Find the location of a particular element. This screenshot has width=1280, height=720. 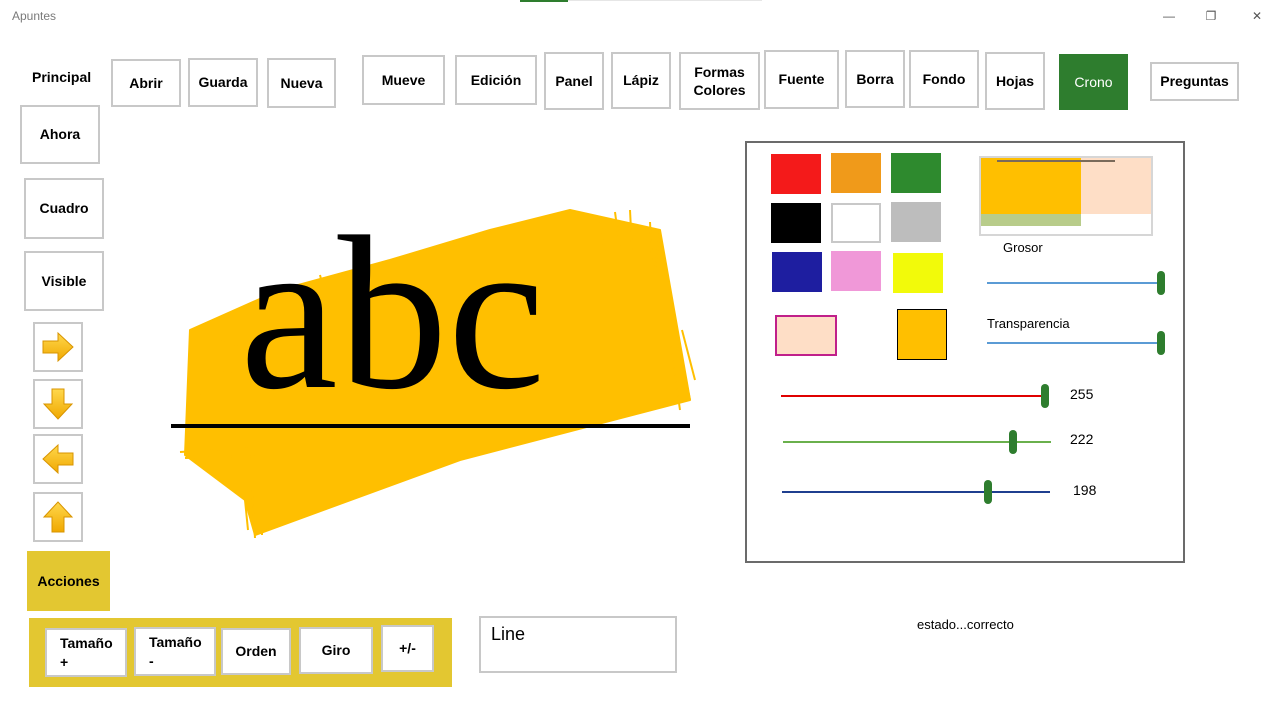

green-value: 222 is located at coordinates (1082, 439).